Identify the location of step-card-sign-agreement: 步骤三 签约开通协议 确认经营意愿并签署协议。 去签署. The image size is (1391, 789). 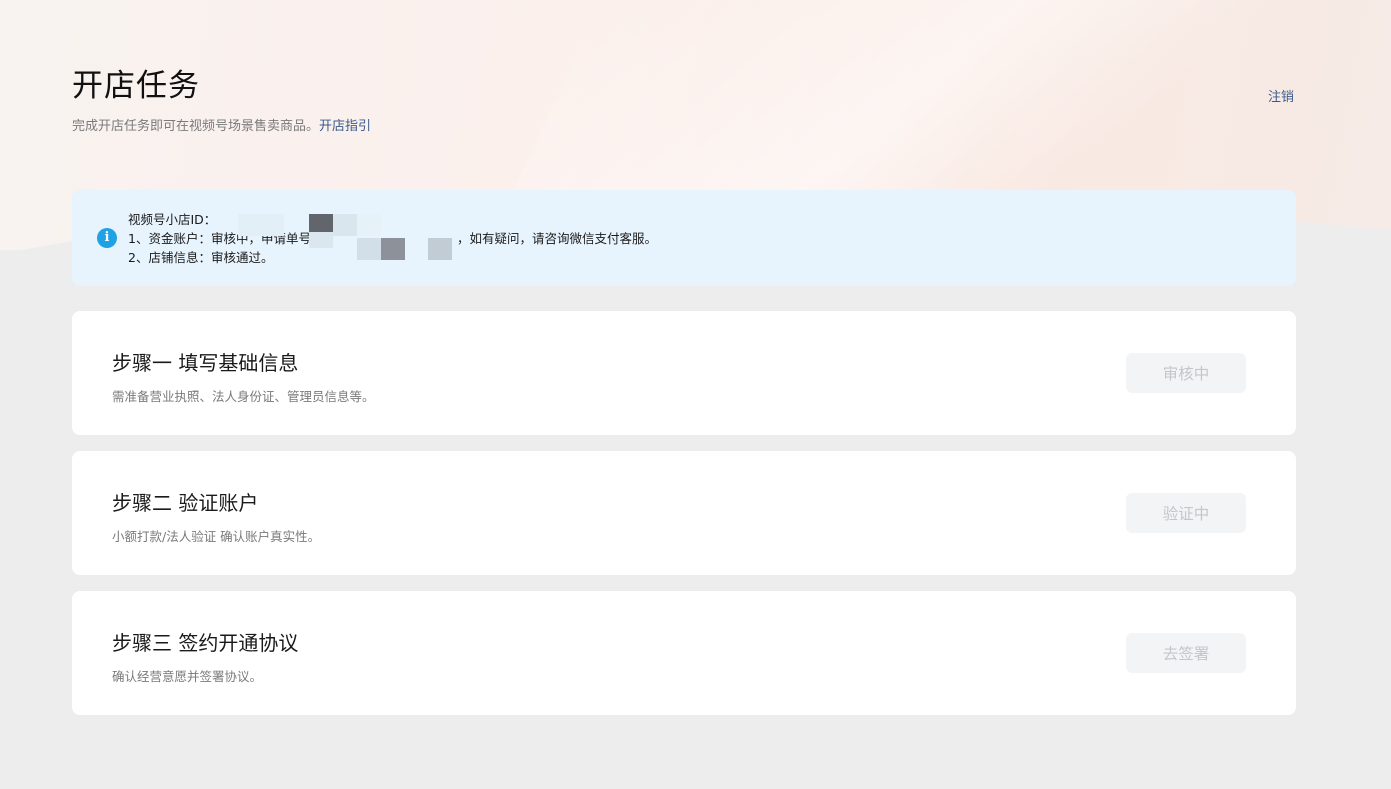
(684, 653).